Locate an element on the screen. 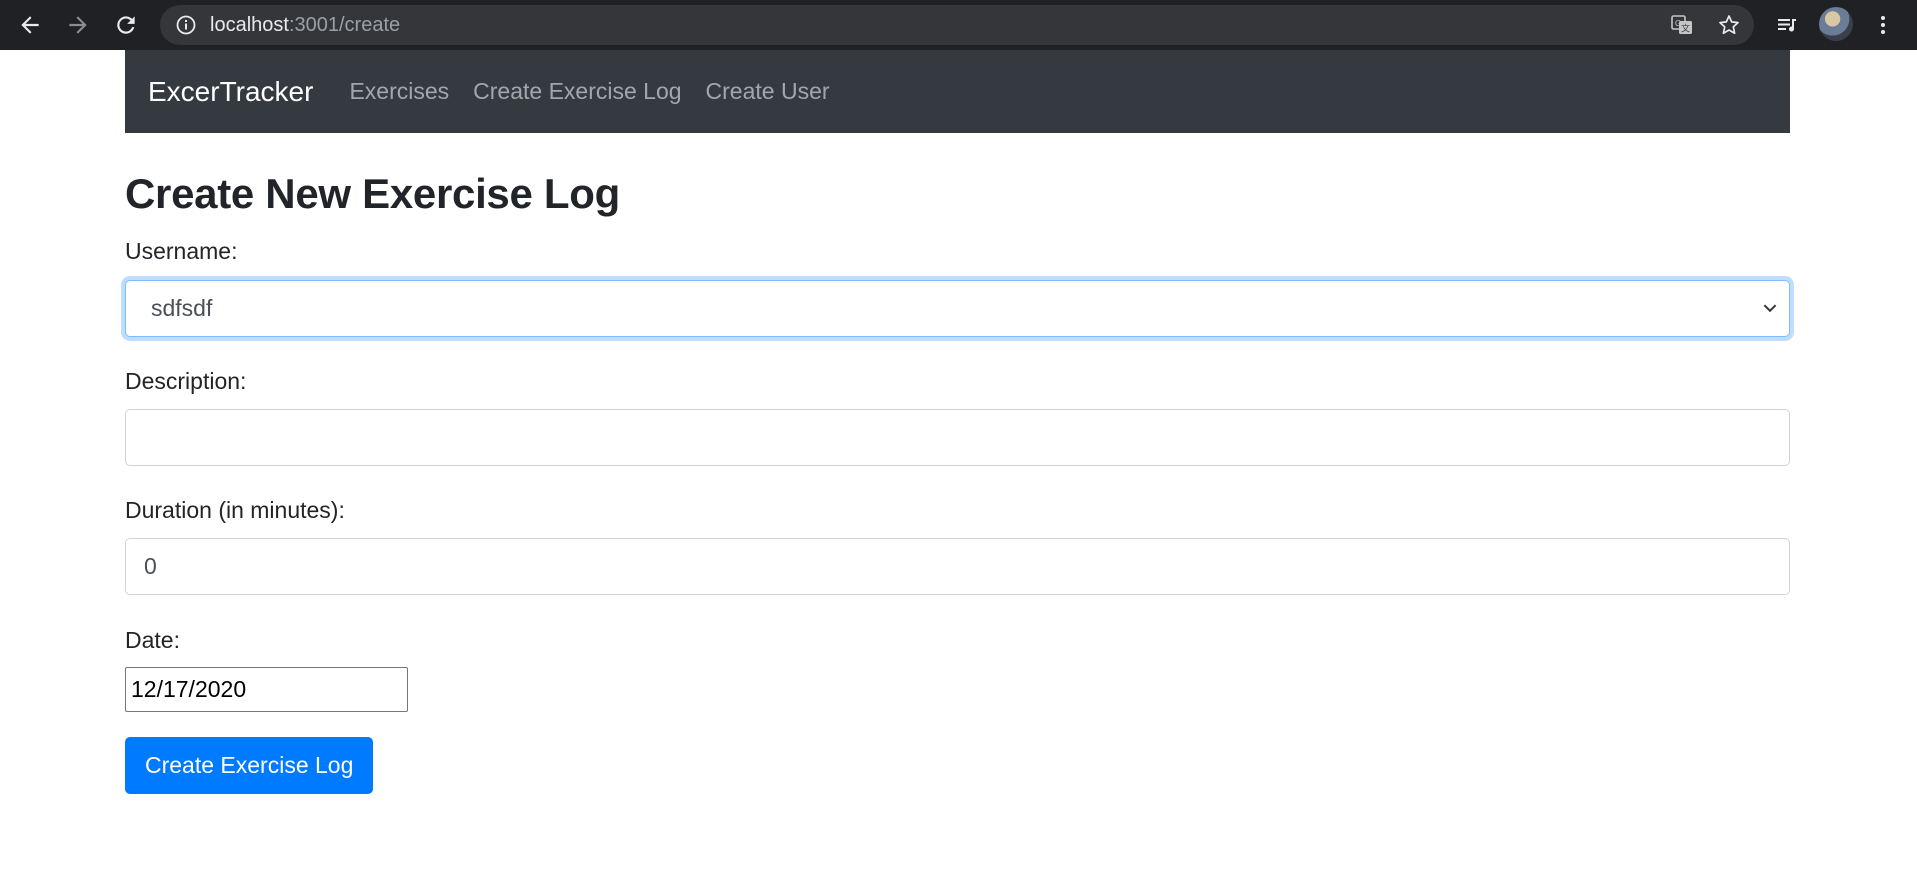 The height and width of the screenshot is (872, 1917). more-icon is located at coordinates (1883, 25).